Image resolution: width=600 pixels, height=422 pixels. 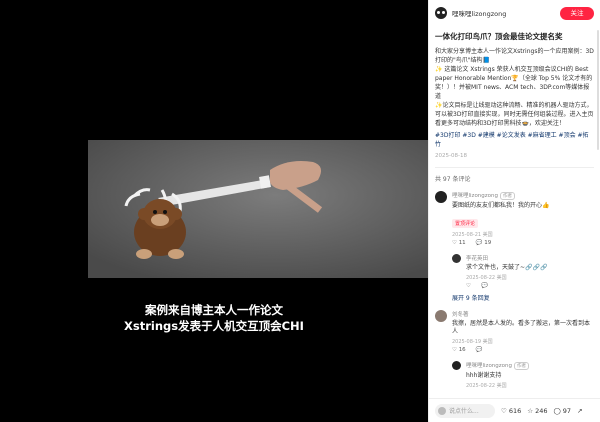 What do you see at coordinates (472, 342) in the screenshot?
I see `comment-date: 2025-08-19 美国` at bounding box center [472, 342].